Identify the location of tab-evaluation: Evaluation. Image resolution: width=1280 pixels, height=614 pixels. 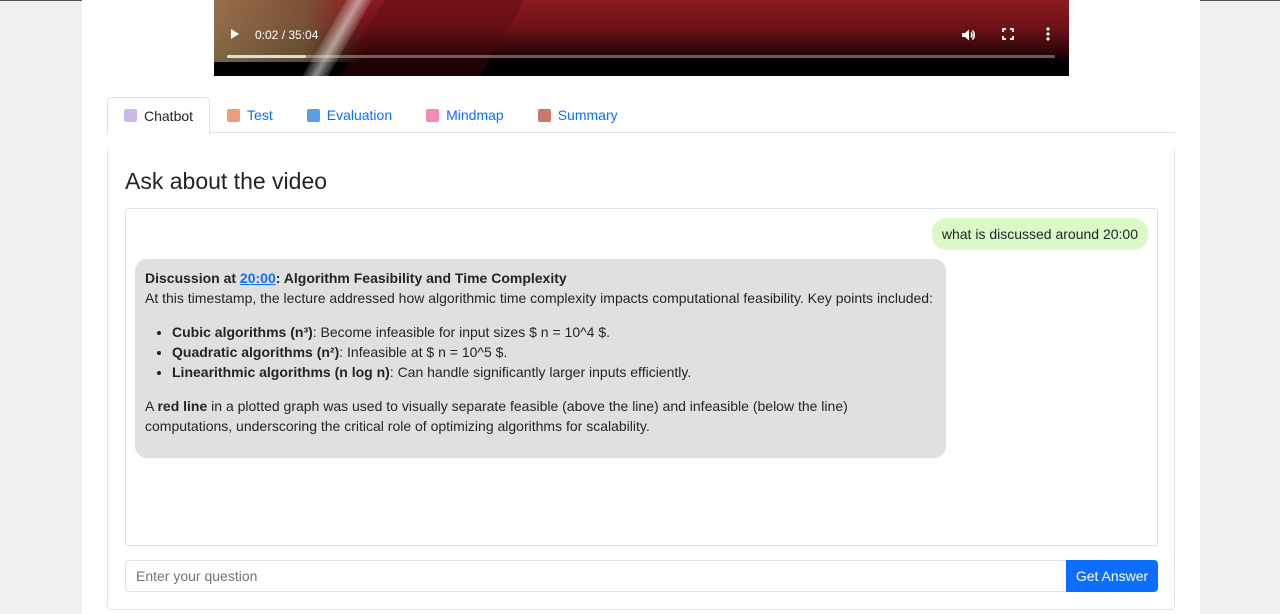
(349, 115).